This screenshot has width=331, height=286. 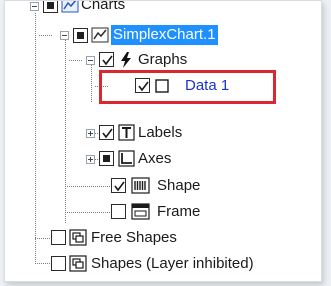 What do you see at coordinates (187, 87) in the screenshot?
I see `highlight-annotation` at bounding box center [187, 87].